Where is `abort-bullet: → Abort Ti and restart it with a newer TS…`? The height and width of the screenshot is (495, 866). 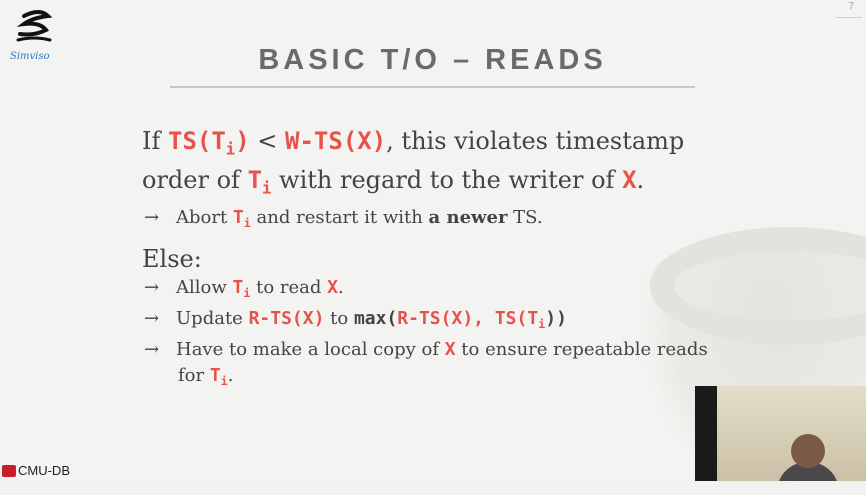 abort-bullet: → Abort Ti and restart it with a newer TS… is located at coordinates (343, 218).